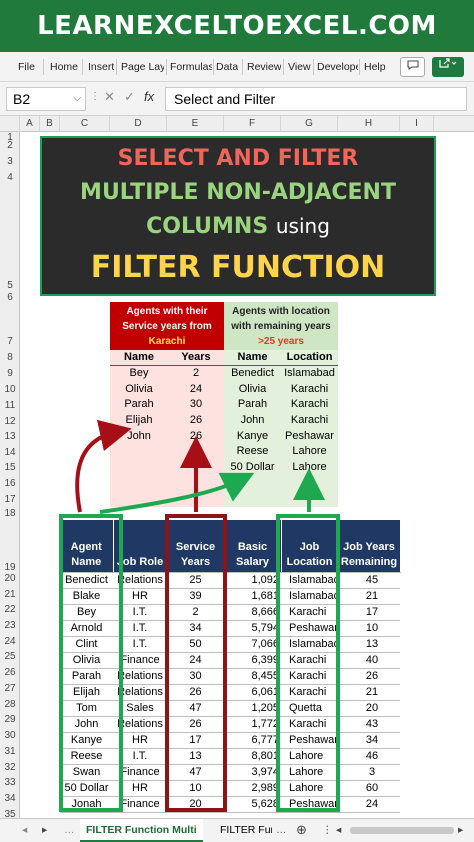 The width and height of the screenshot is (474, 842). Describe the element at coordinates (10, 641) in the screenshot. I see `row-header: 24` at that location.